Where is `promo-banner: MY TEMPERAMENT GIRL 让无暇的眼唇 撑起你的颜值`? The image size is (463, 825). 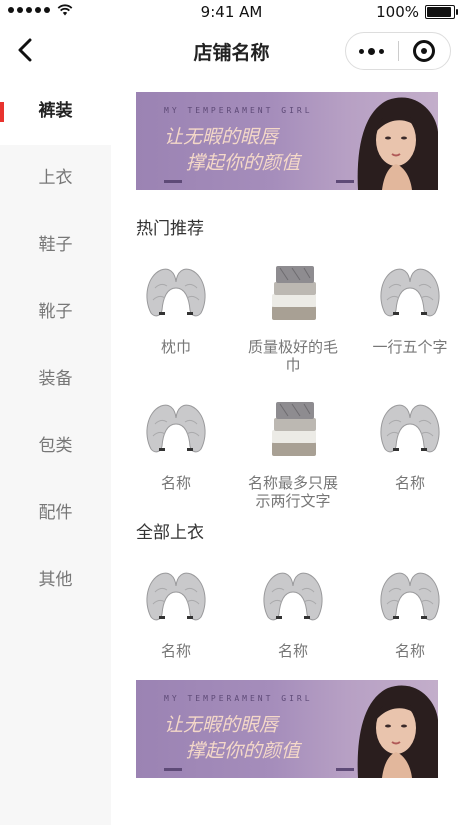 promo-banner: MY TEMPERAMENT GIRL 让无暇的眼唇 撑起你的颜值 is located at coordinates (287, 141).